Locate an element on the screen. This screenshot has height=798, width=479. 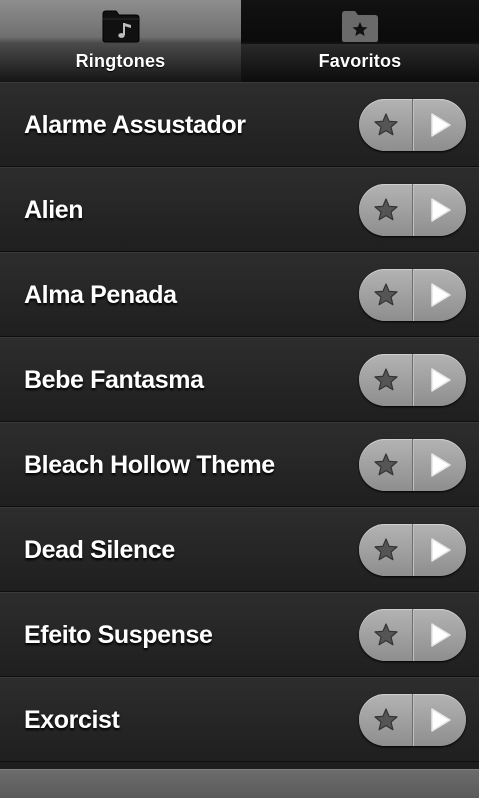
ringtone-title: Alien is located at coordinates (54, 210).